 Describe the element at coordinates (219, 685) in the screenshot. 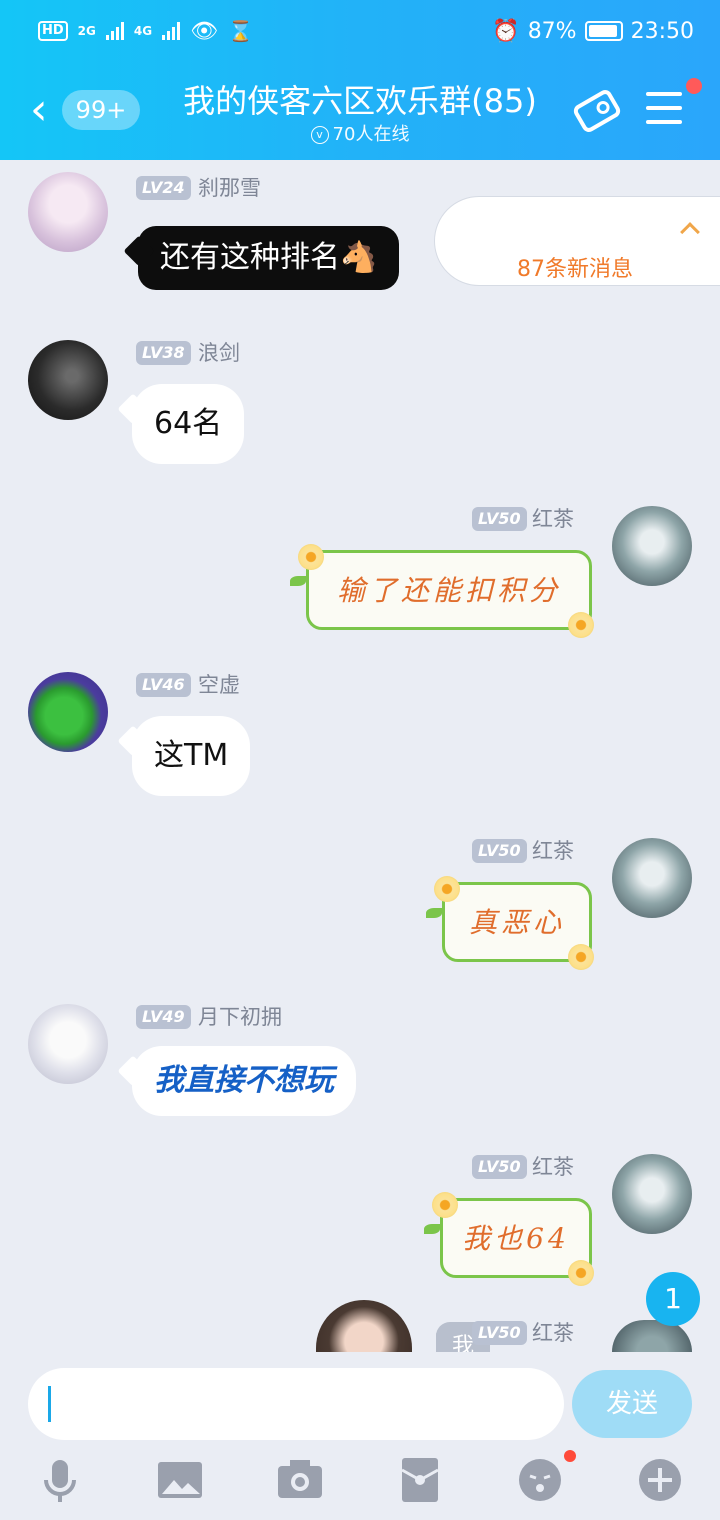

I see `sender-name: 空虚` at that location.